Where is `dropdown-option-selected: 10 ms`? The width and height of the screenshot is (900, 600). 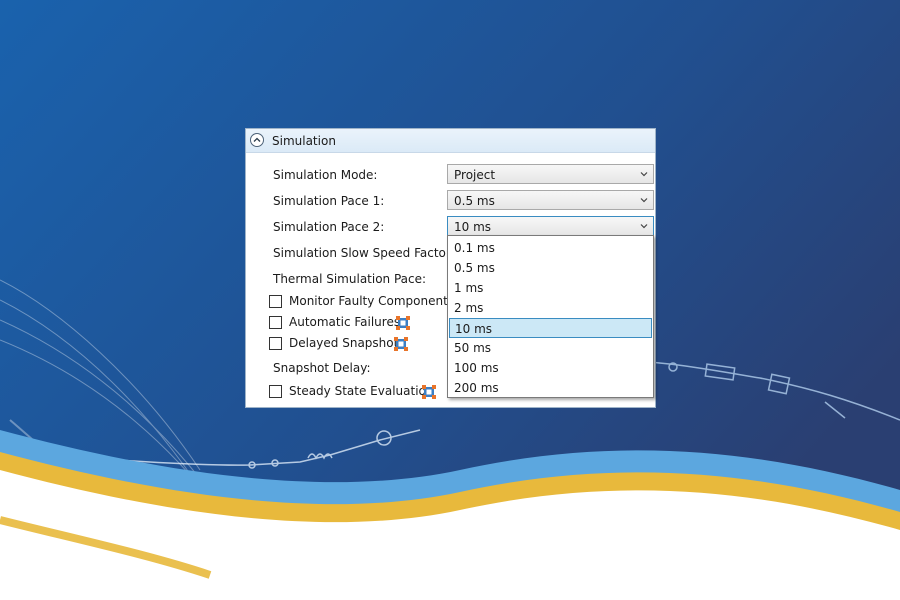 dropdown-option-selected: 10 ms is located at coordinates (550, 328).